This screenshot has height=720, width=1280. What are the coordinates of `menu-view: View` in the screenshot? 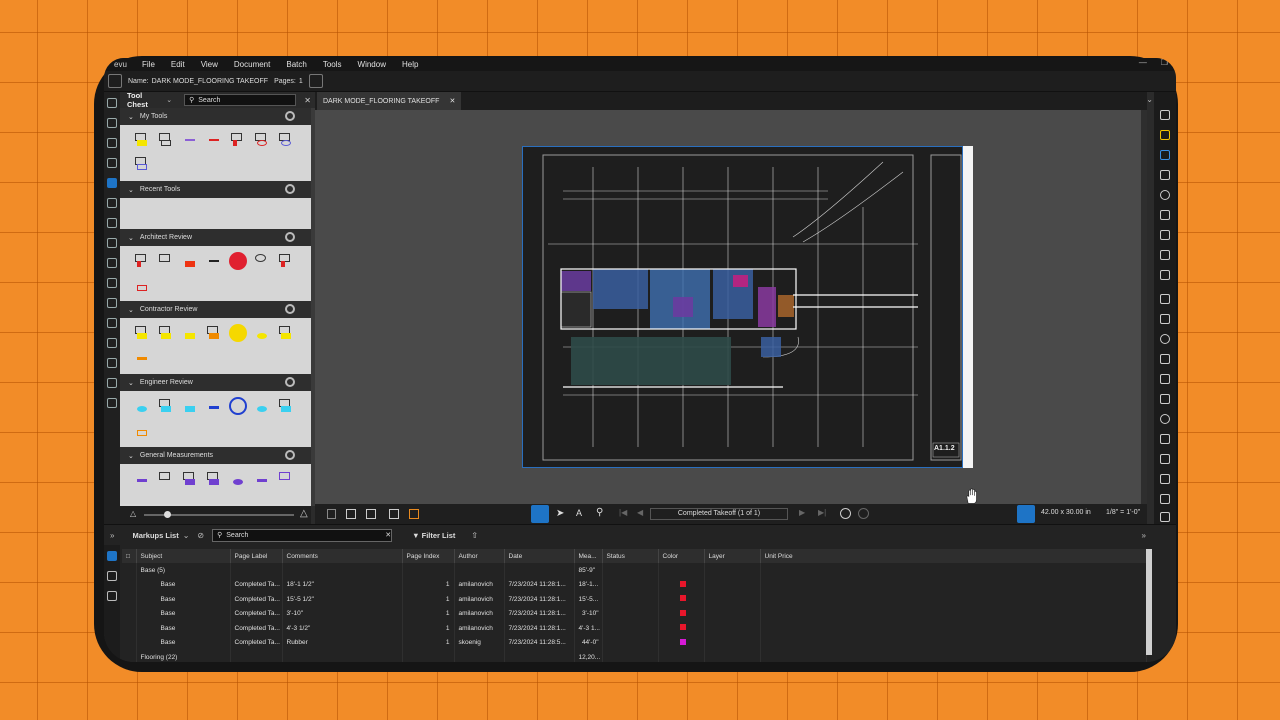 It's located at (209, 64).